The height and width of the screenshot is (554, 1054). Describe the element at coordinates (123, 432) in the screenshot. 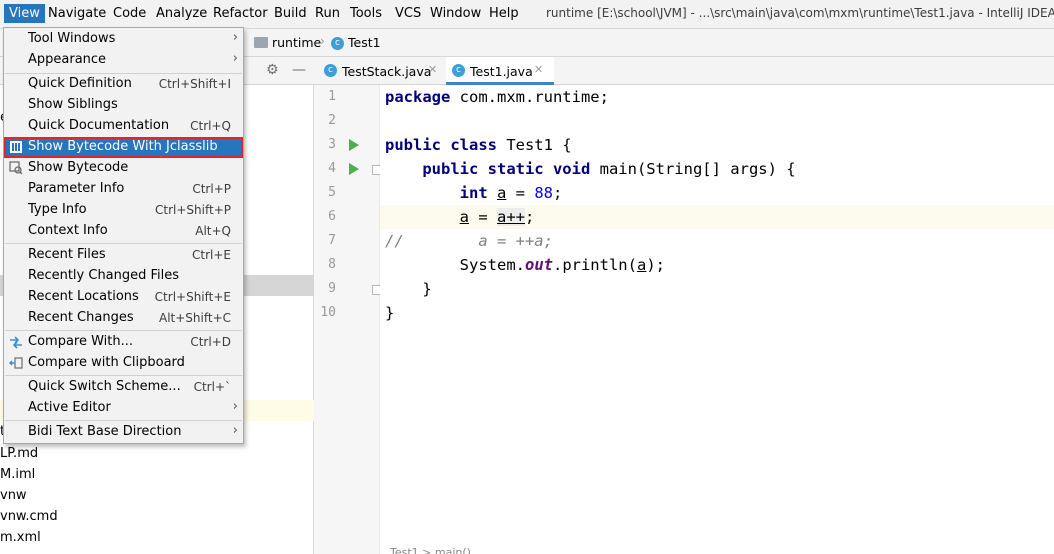

I see `menu-item-bidi-text-base-direction: Bidi Text Base Direction ›` at that location.